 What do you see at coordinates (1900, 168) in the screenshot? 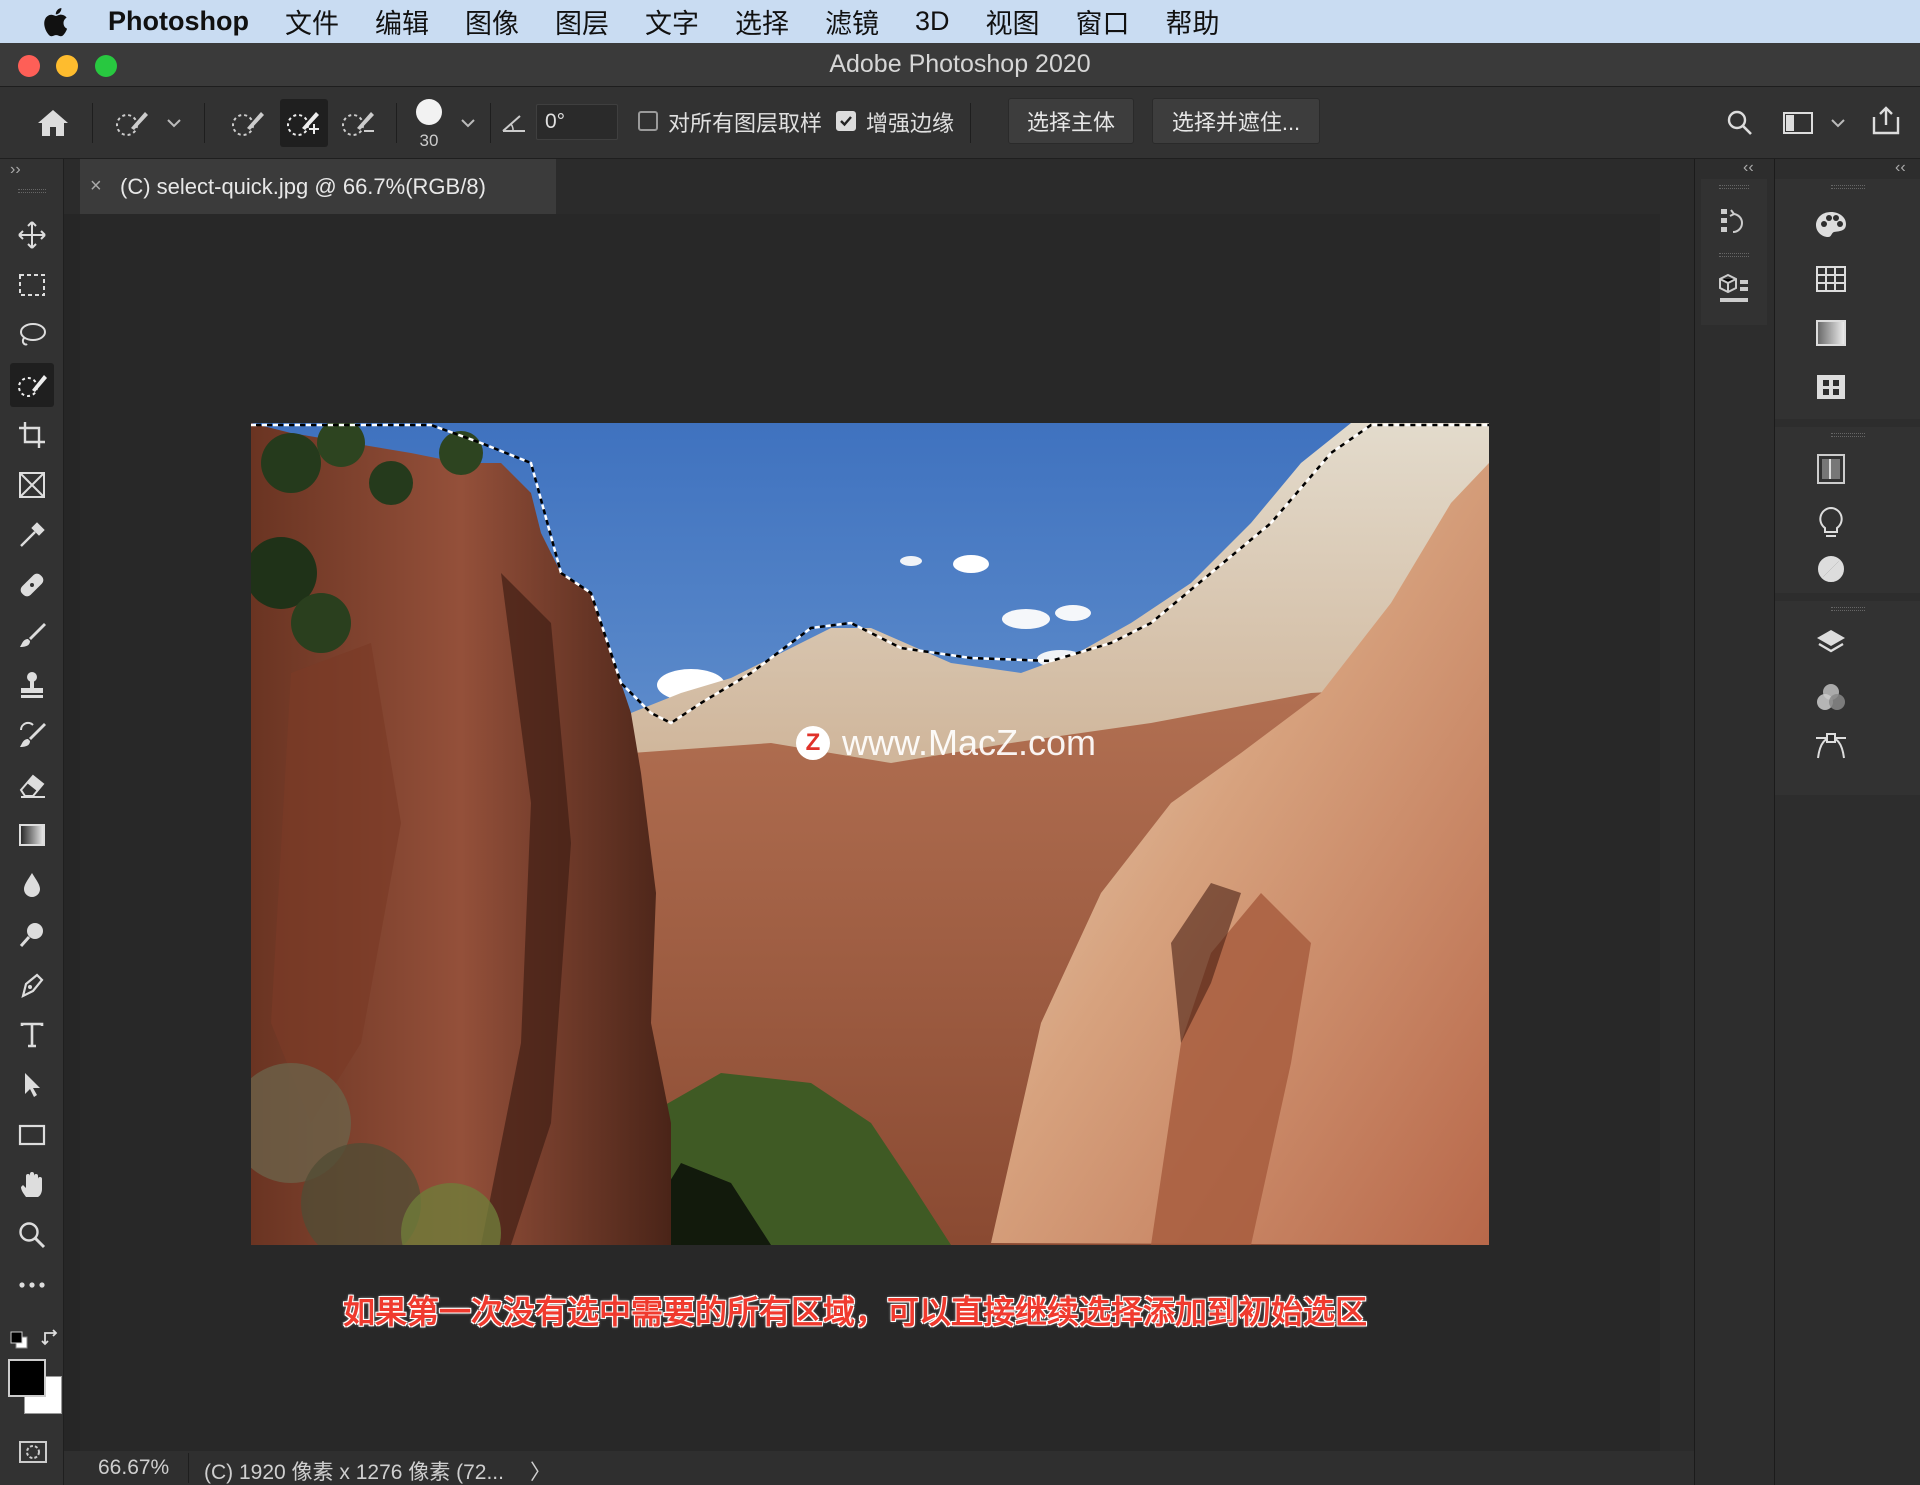
I see `collapse-dock-2-icon: ‹‹` at bounding box center [1900, 168].